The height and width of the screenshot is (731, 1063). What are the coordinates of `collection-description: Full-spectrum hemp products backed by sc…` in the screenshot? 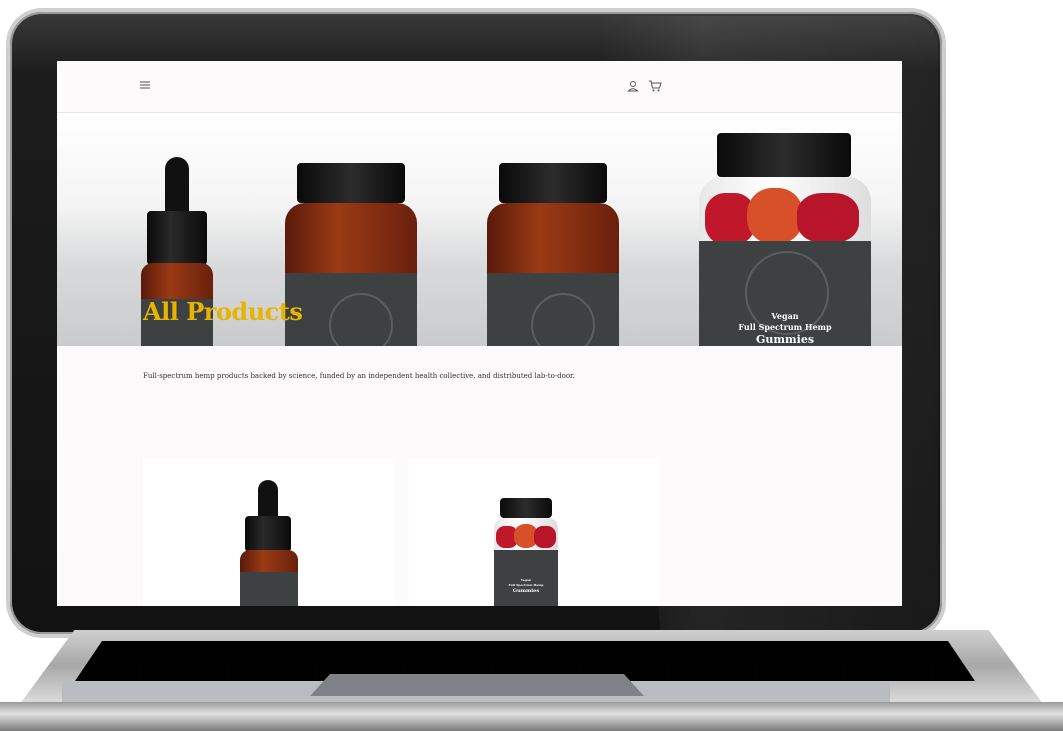 It's located at (359, 376).